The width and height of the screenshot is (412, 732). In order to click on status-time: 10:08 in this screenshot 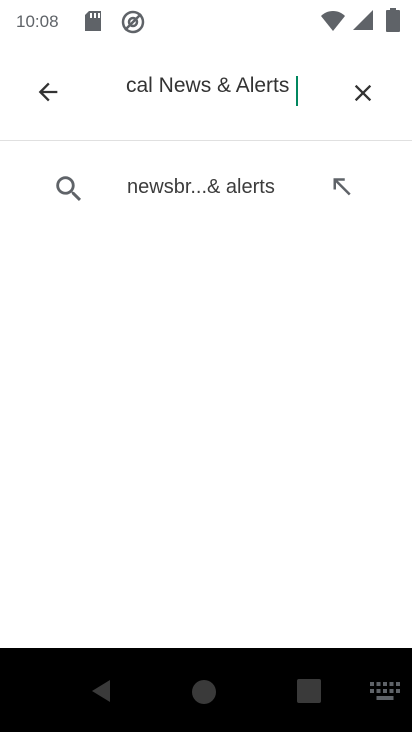, I will do `click(37, 21)`.